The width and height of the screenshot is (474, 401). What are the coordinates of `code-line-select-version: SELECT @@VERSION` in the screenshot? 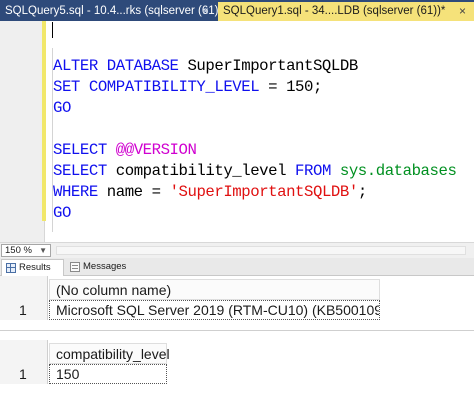 It's located at (125, 150).